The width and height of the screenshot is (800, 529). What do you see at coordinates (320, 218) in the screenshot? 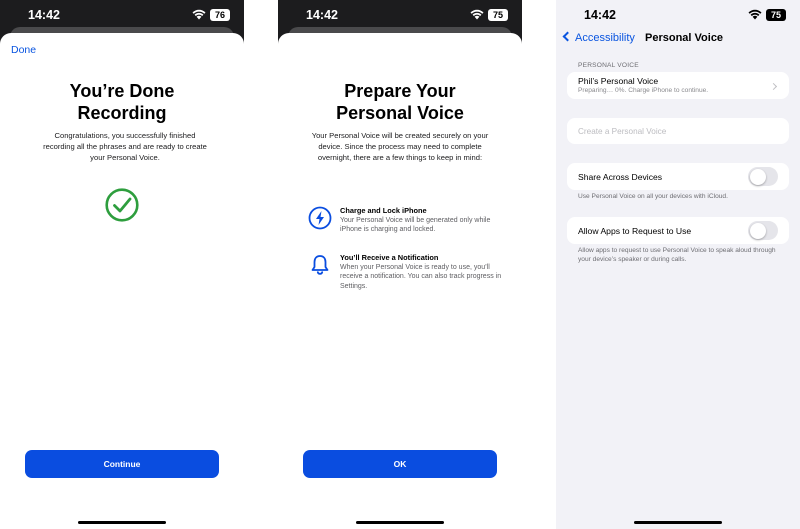
I see `lightning-icon` at bounding box center [320, 218].